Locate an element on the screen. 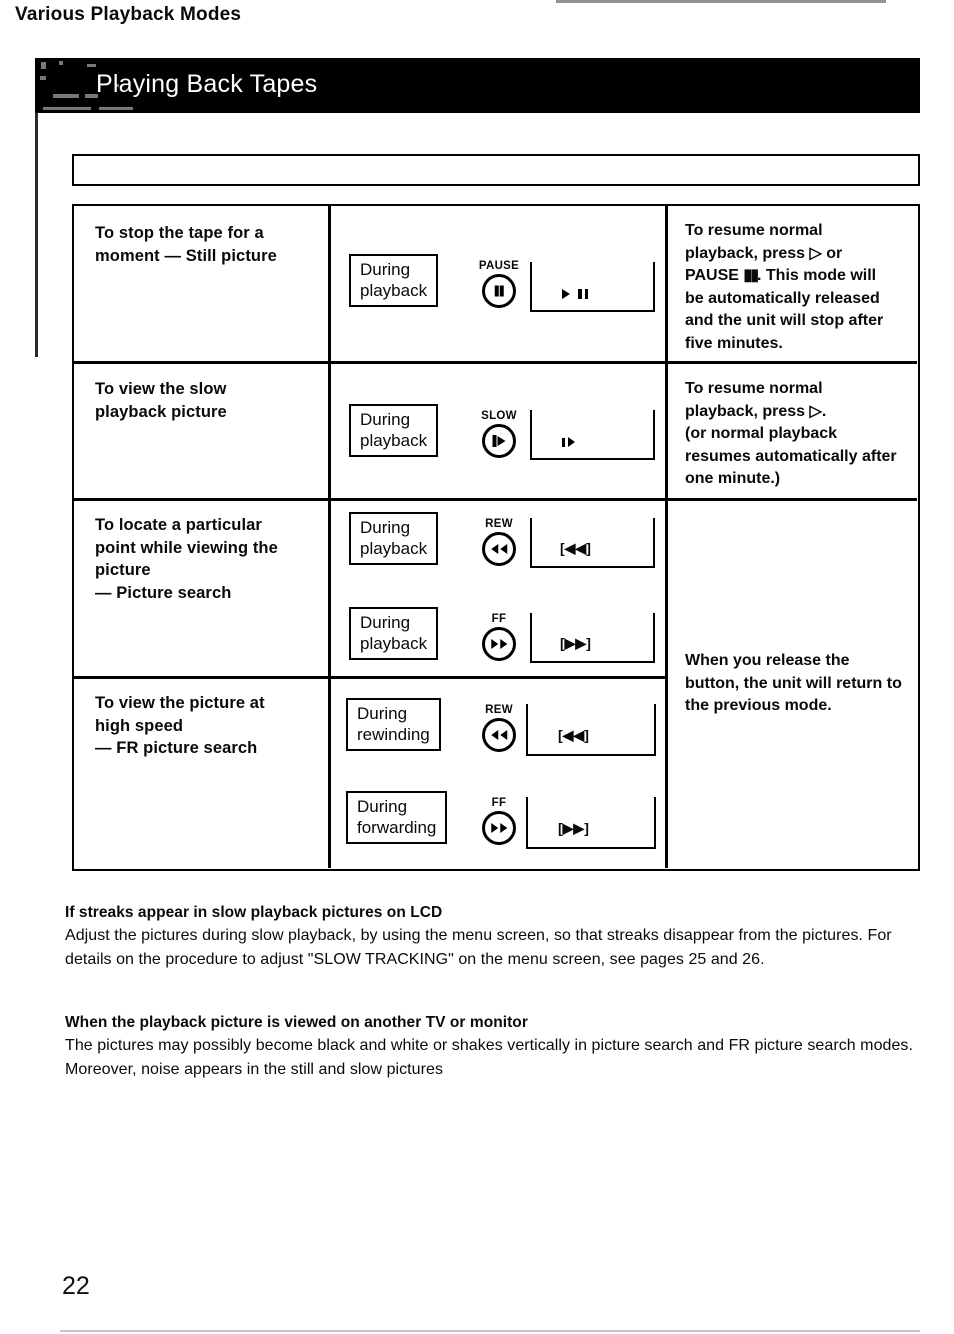 This screenshot has width=954, height=1334. note-line: five minutes. is located at coordinates (734, 343).